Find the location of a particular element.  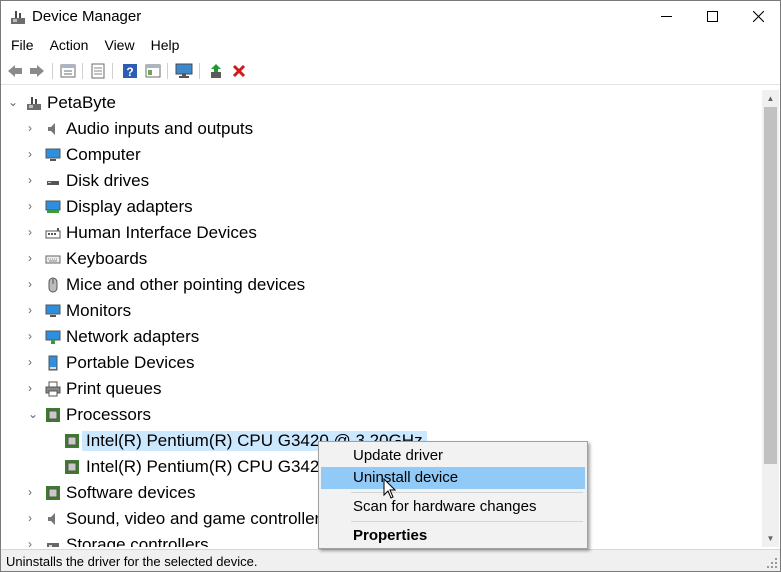

minimize-button is located at coordinates (666, 16).